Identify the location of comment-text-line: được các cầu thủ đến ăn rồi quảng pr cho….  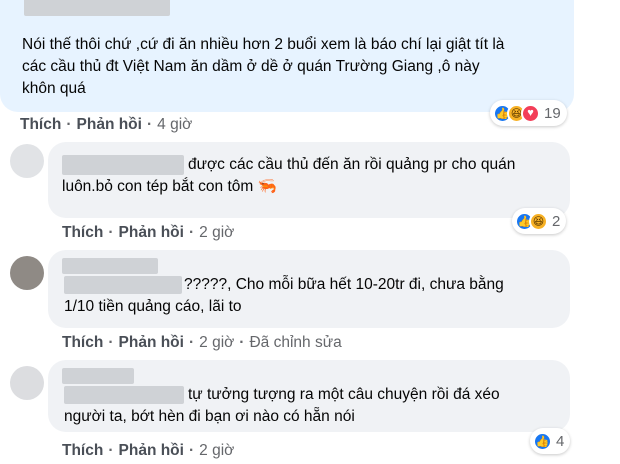
(352, 164).